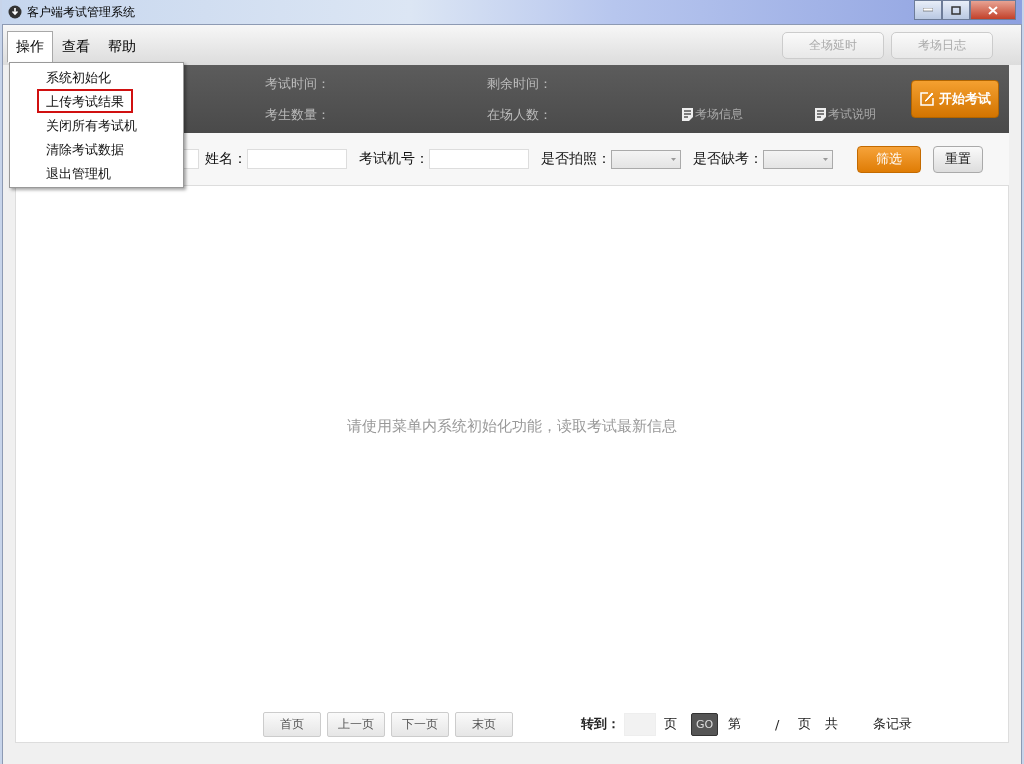 This screenshot has width=1024, height=764. I want to click on go-button: GO, so click(704, 724).